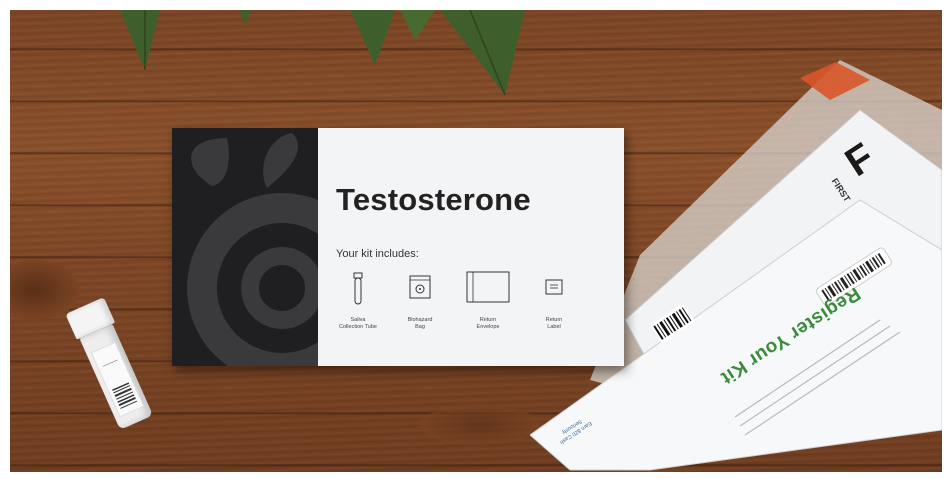 The image size is (947, 479). I want to click on kit-item-return-envelope: Return Envelope, so click(488, 300).